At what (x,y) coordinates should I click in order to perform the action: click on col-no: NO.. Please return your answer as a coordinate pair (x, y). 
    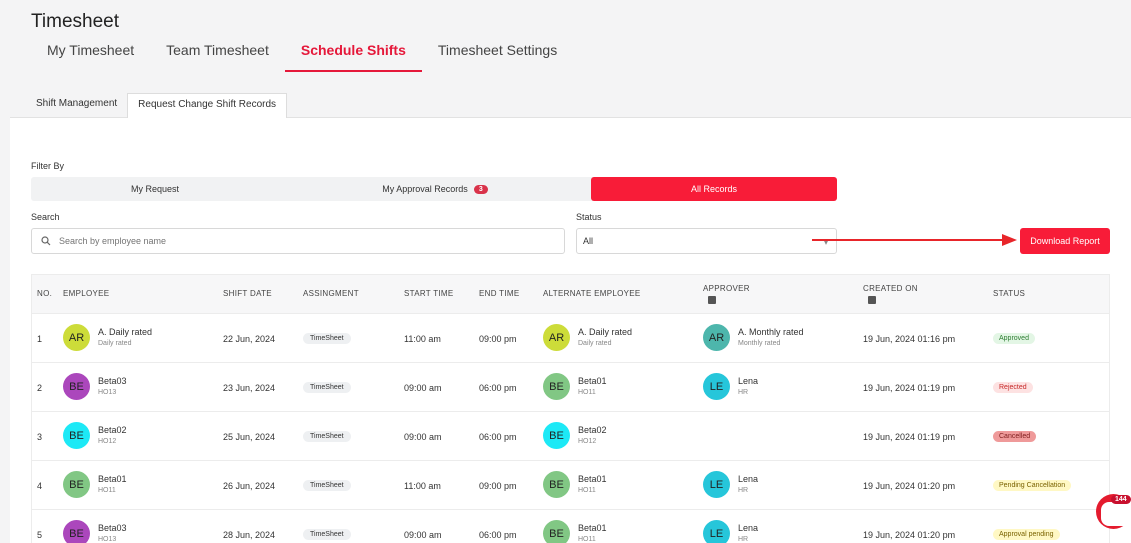
    Looking at the image, I should click on (45, 293).